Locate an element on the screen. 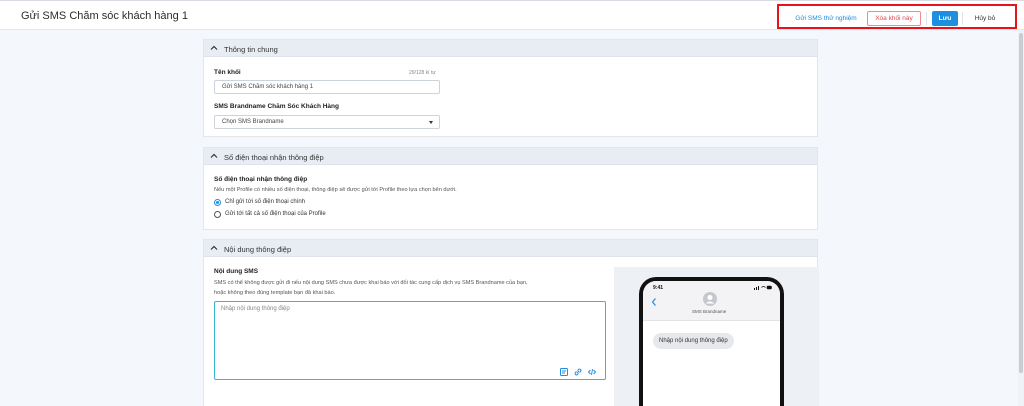 The height and width of the screenshot is (406, 1024). send-test-sms-button: Gửi SMS thử nghiệm is located at coordinates (826, 18).